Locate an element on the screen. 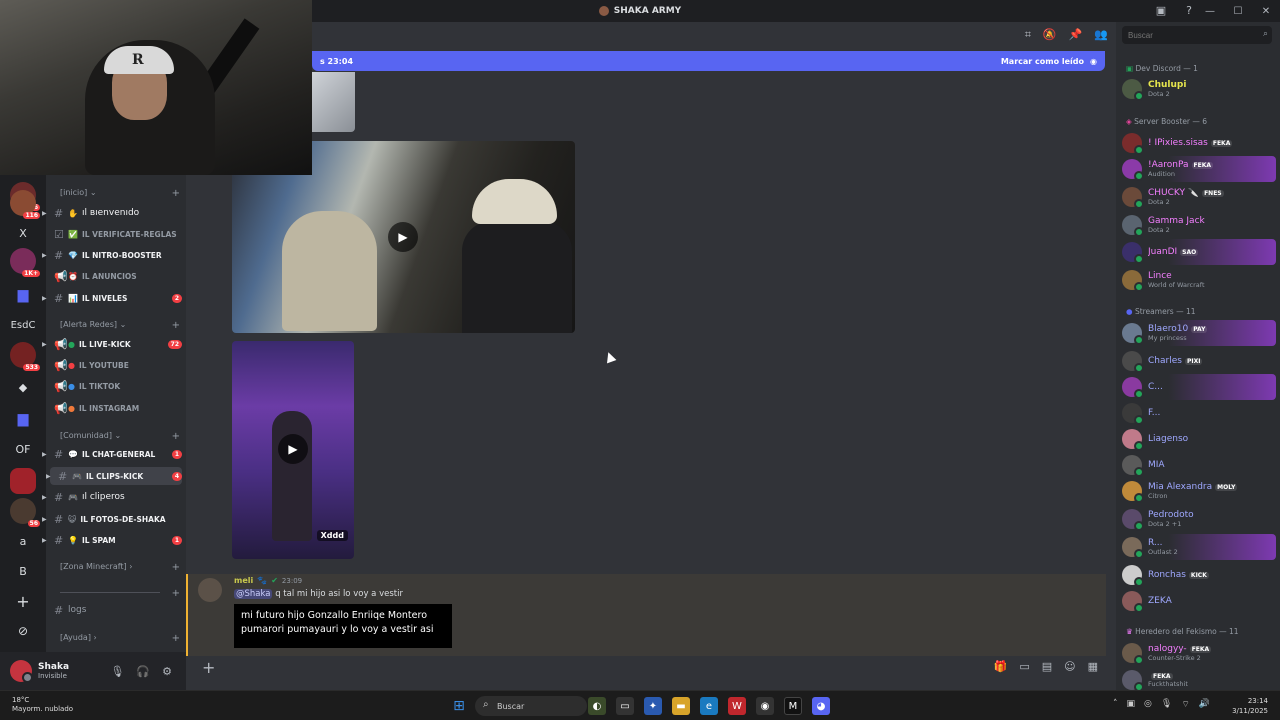 The width and height of the screenshot is (1280, 720). sticker-icon: ▤ is located at coordinates (1047, 666).